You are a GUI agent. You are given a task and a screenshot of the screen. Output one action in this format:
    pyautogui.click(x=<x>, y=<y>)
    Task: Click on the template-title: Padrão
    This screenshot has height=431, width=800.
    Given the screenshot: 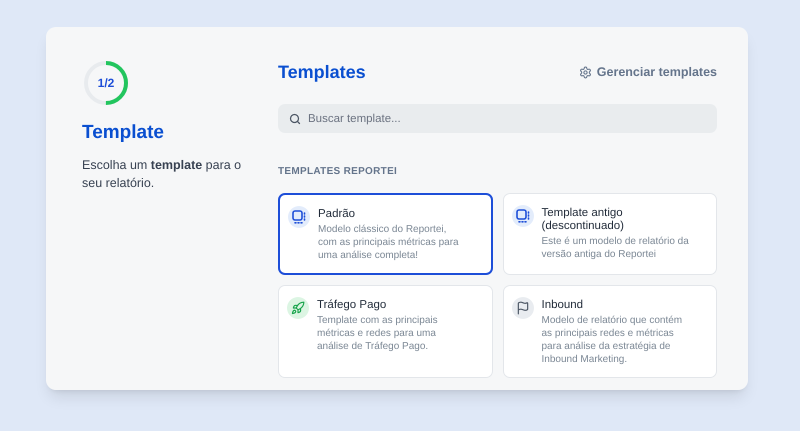 What is the action you would take?
    pyautogui.click(x=337, y=214)
    